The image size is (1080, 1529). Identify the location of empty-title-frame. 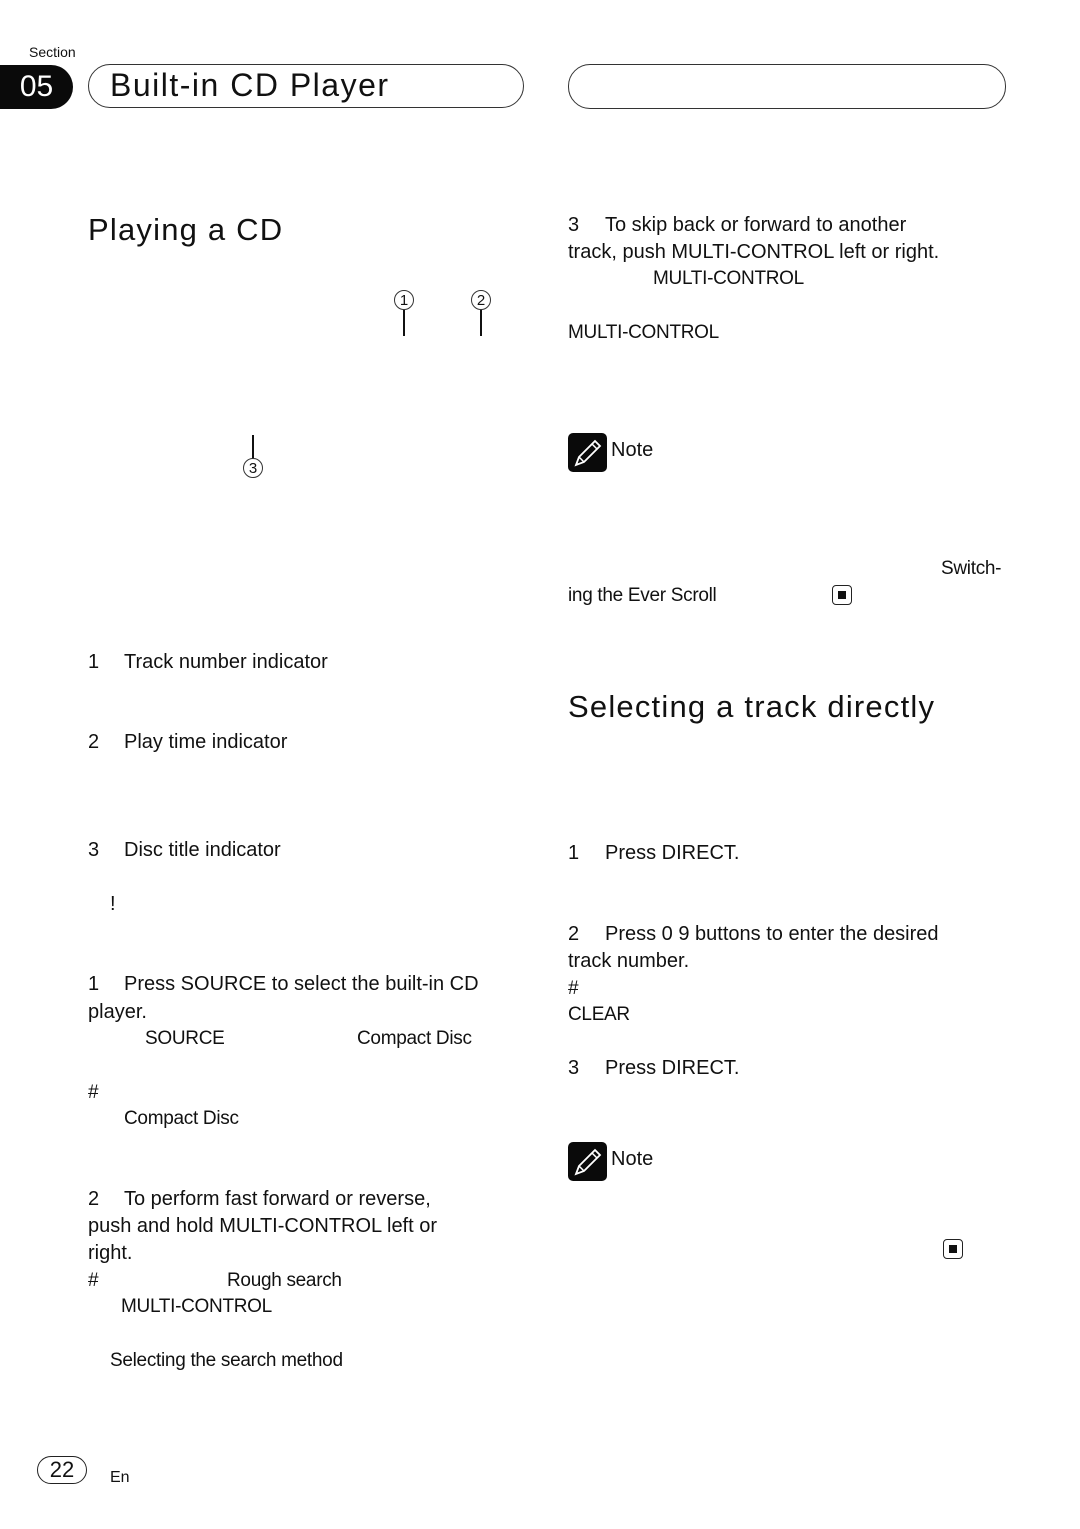
(787, 86).